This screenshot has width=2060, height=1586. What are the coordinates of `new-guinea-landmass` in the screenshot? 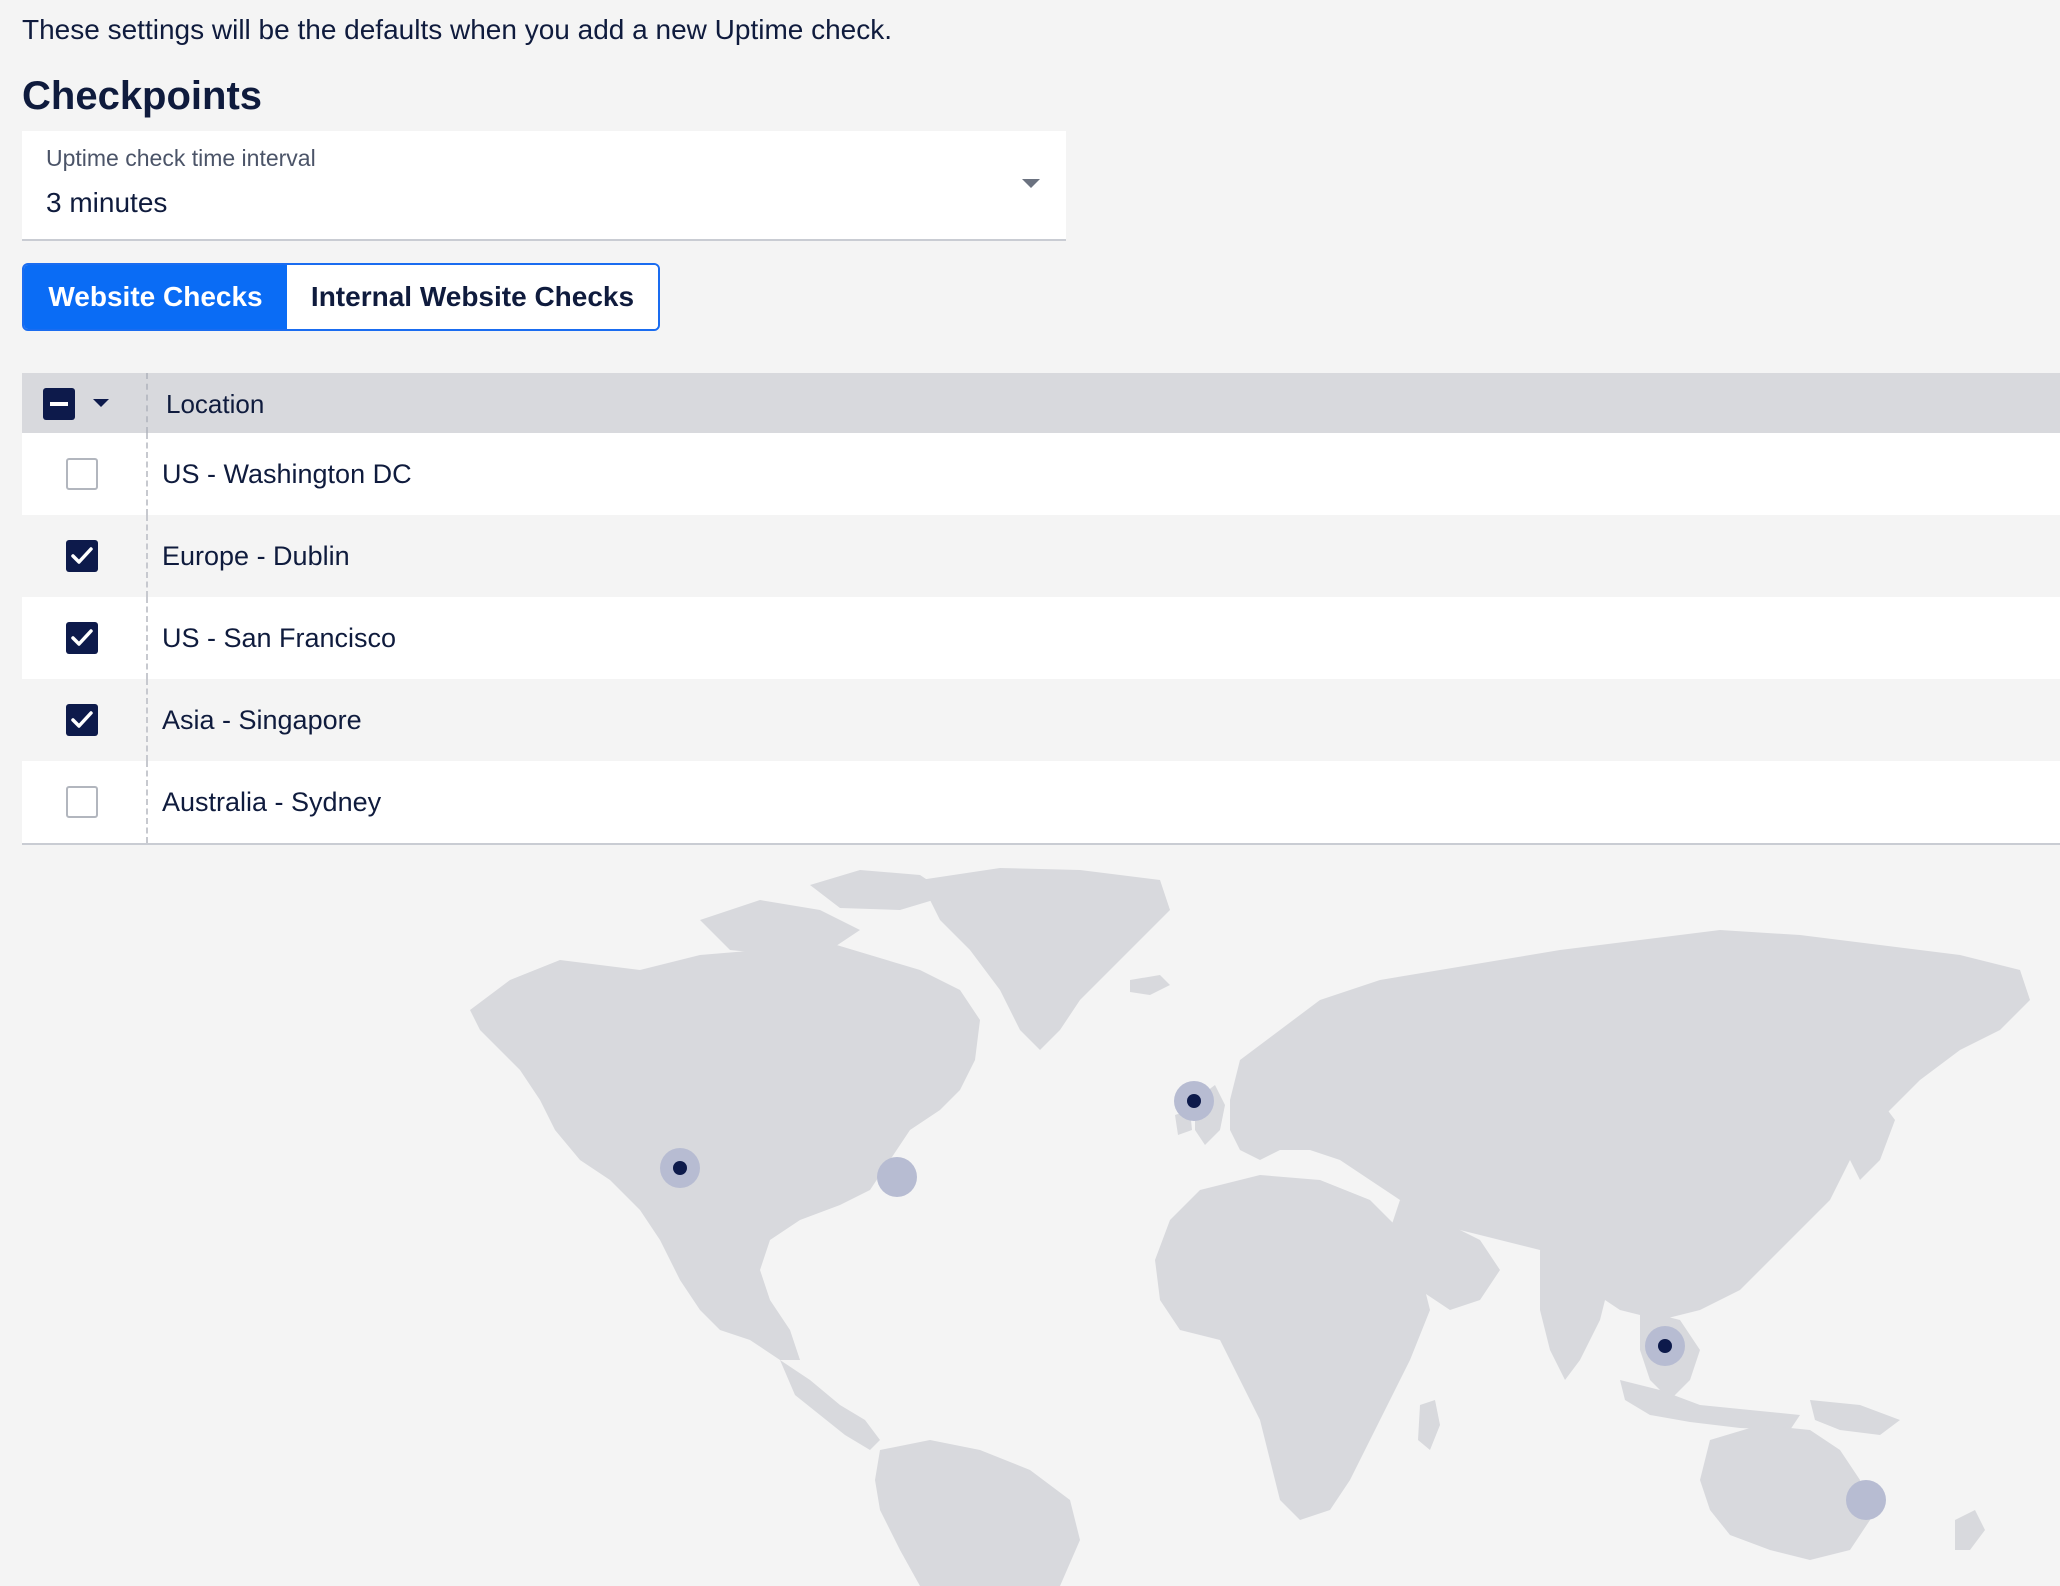 It's located at (1855, 1417).